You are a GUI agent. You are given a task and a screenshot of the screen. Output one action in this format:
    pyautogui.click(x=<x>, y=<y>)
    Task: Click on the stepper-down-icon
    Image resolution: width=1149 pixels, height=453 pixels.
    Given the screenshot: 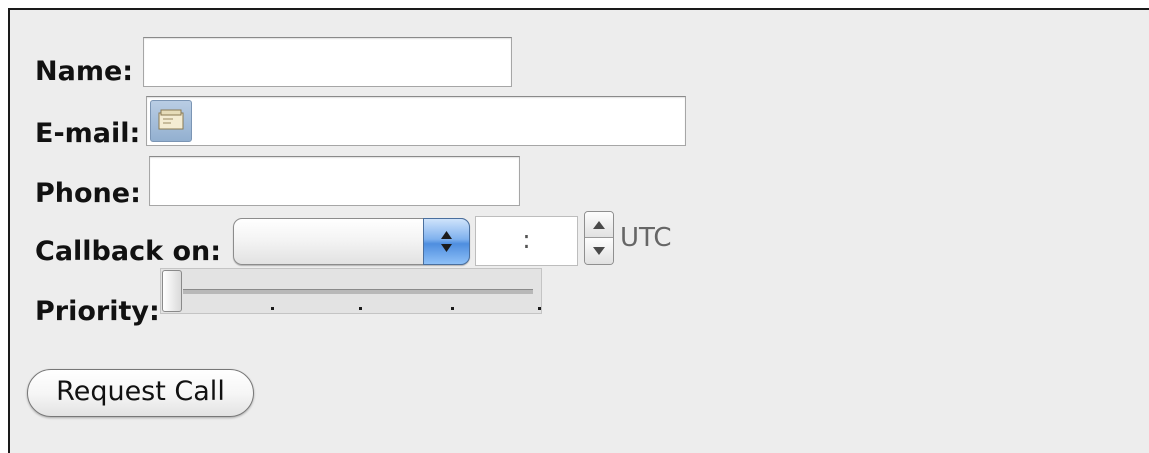 What is the action you would take?
    pyautogui.click(x=599, y=251)
    